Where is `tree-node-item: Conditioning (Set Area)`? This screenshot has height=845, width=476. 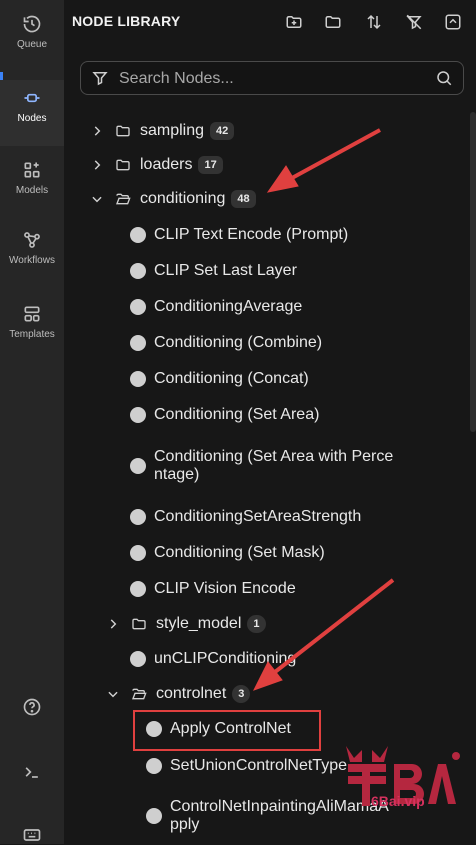
tree-node-item: Conditioning (Set Area) is located at coordinates (303, 415).